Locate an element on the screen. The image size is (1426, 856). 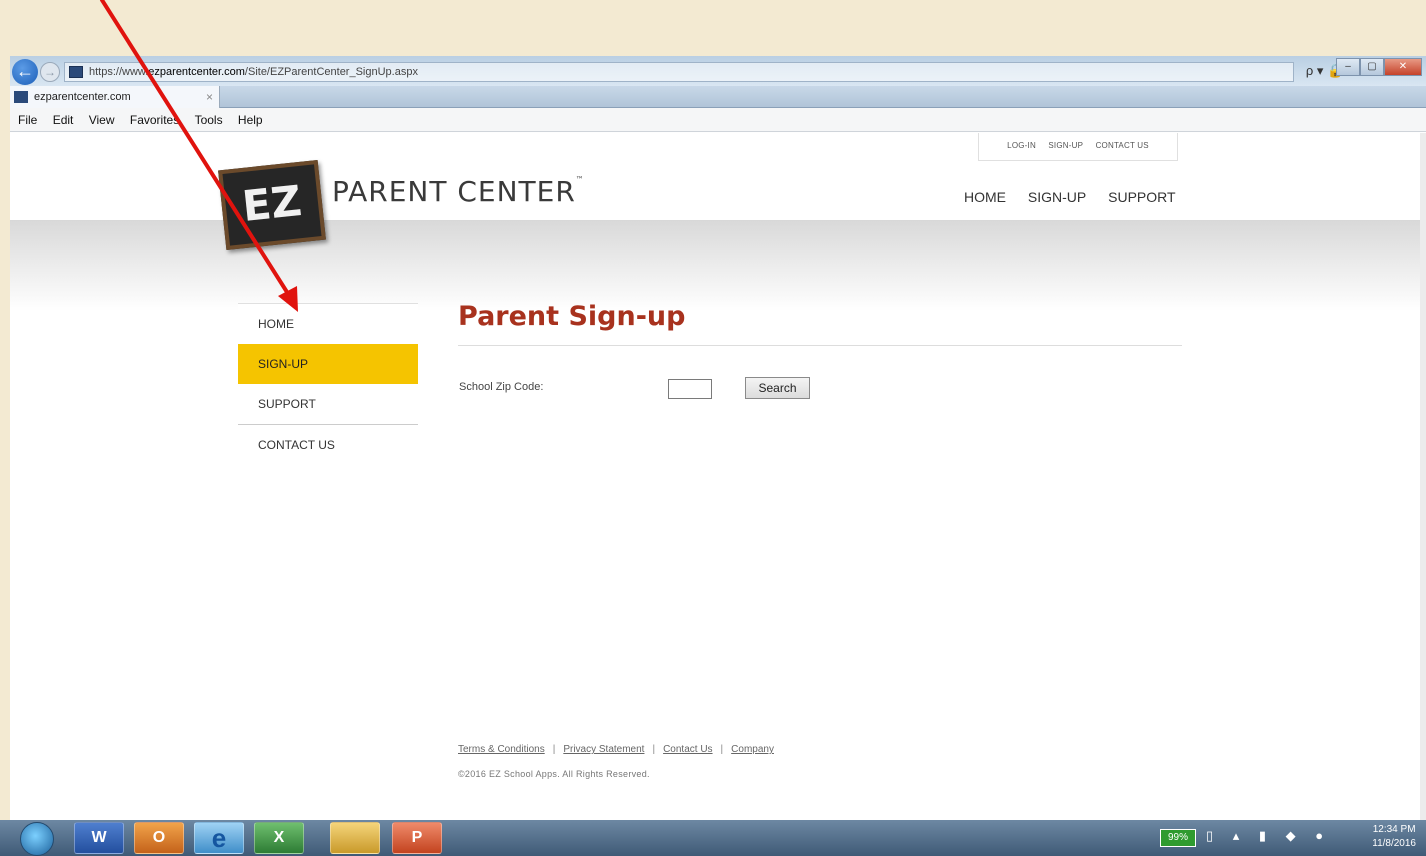
tab-title: ezparentcenter.com is located at coordinates (82, 97).